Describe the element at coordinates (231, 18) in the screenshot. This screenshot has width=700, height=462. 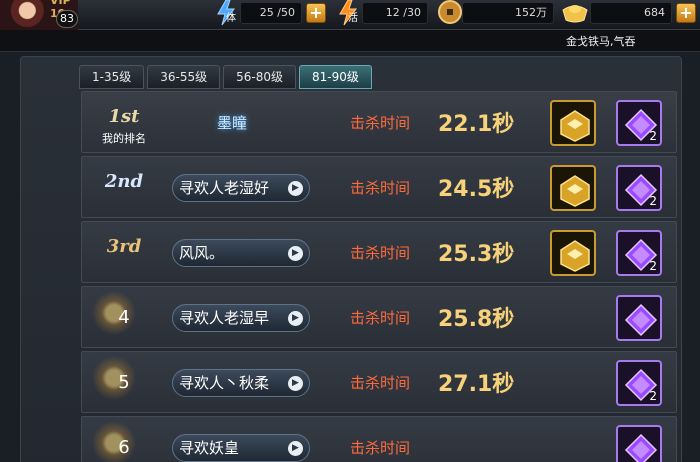
I see `stamina-label: 体` at that location.